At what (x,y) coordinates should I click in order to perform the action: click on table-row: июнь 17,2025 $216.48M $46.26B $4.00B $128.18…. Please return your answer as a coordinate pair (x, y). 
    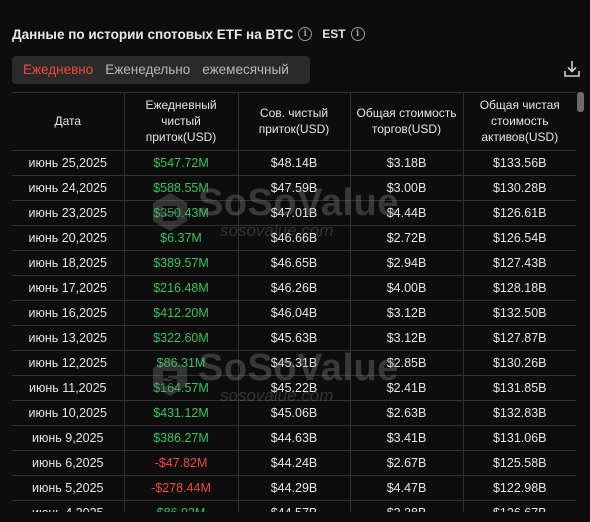
    Looking at the image, I should click on (294, 288).